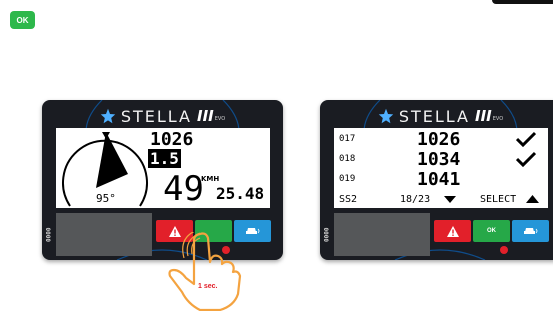  I want to click on row-number: 018, so click(347, 159).